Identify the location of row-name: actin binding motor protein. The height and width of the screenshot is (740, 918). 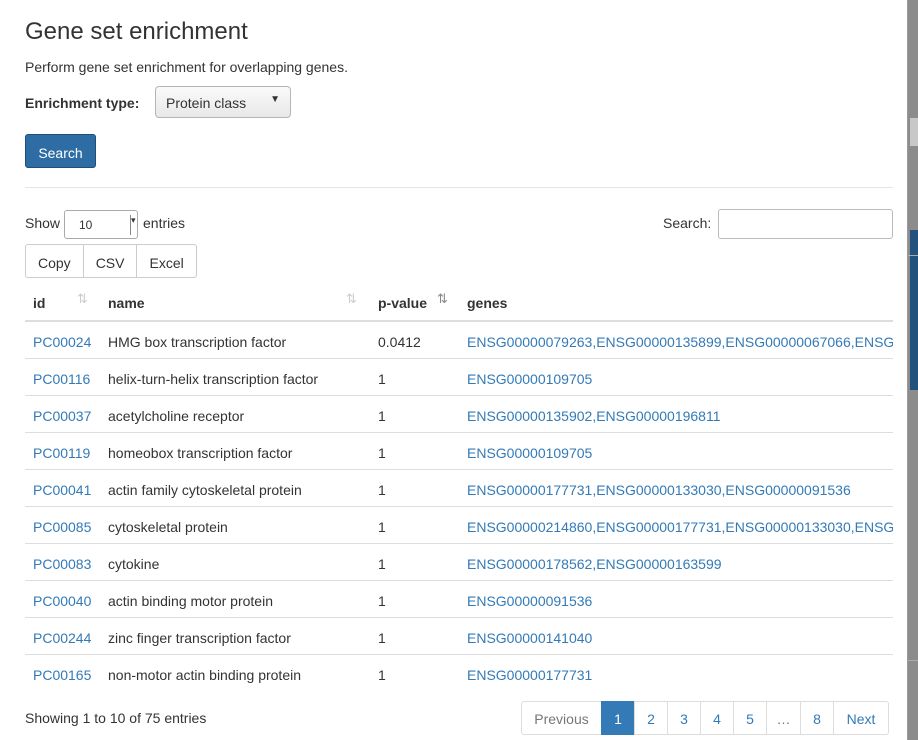
(190, 601).